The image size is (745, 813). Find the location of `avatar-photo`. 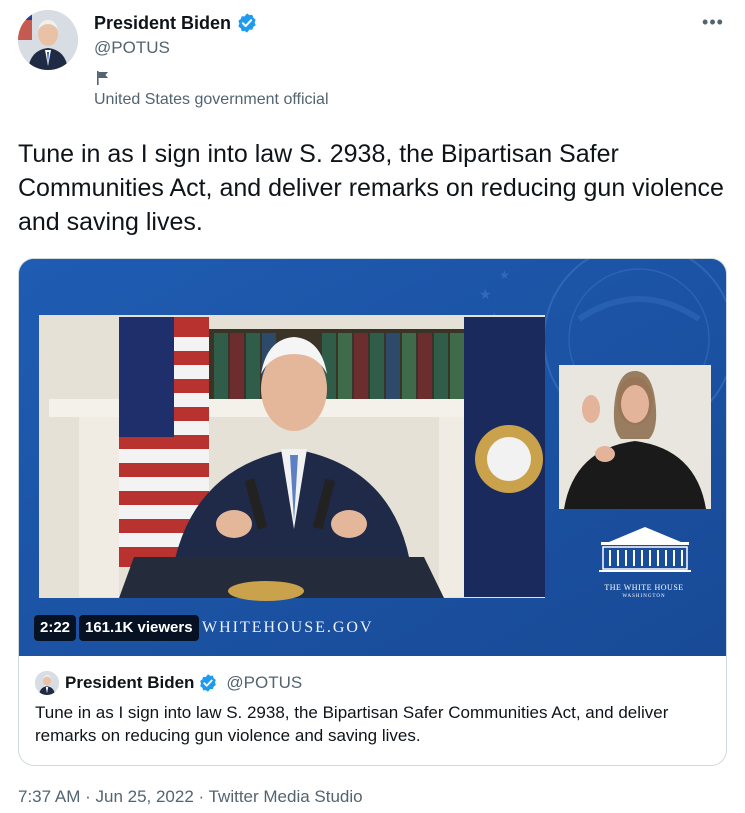

avatar-photo is located at coordinates (48, 40).